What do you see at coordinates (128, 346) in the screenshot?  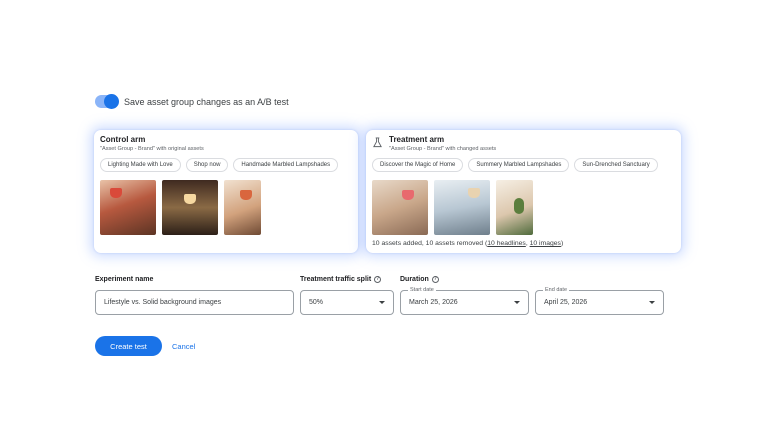 I see `create-test-button: Create test` at bounding box center [128, 346].